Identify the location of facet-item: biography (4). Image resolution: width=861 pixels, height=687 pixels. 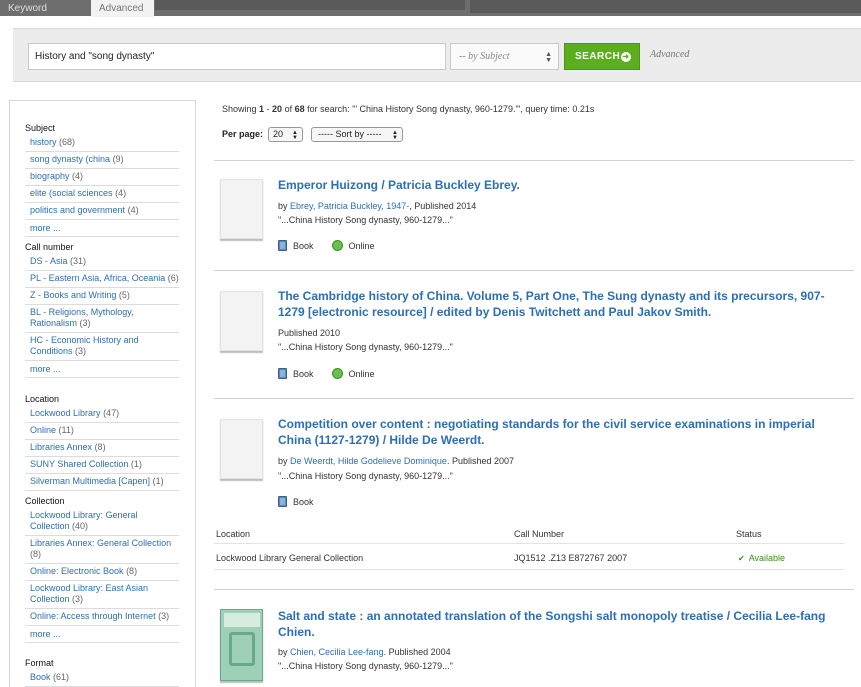
(102, 177).